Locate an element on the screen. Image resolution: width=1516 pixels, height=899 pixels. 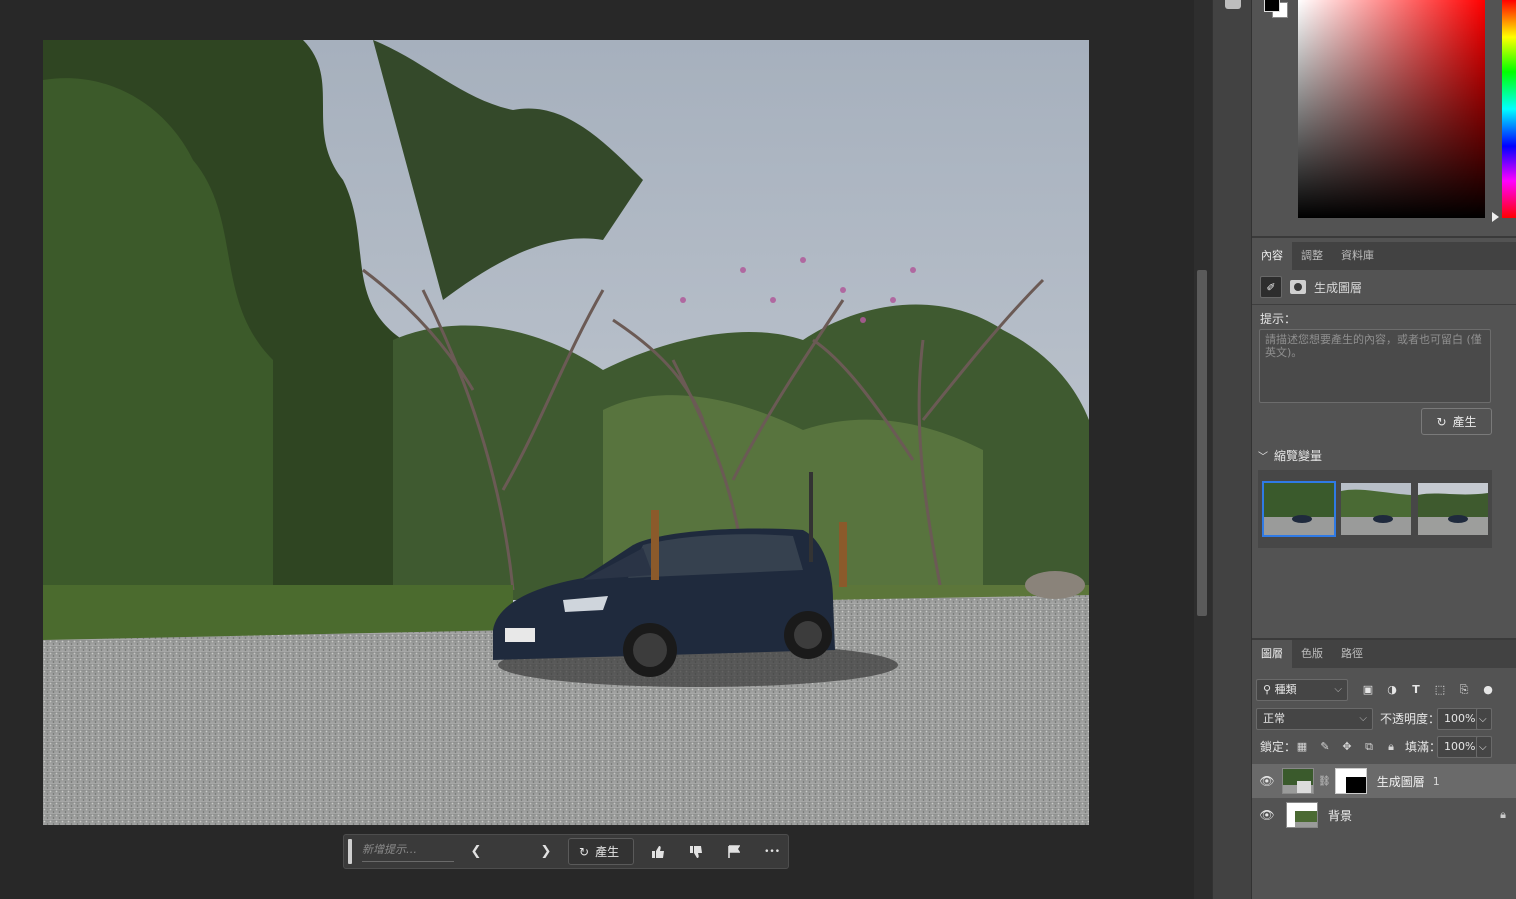
foreground-color-swatch is located at coordinates (1272, 6).